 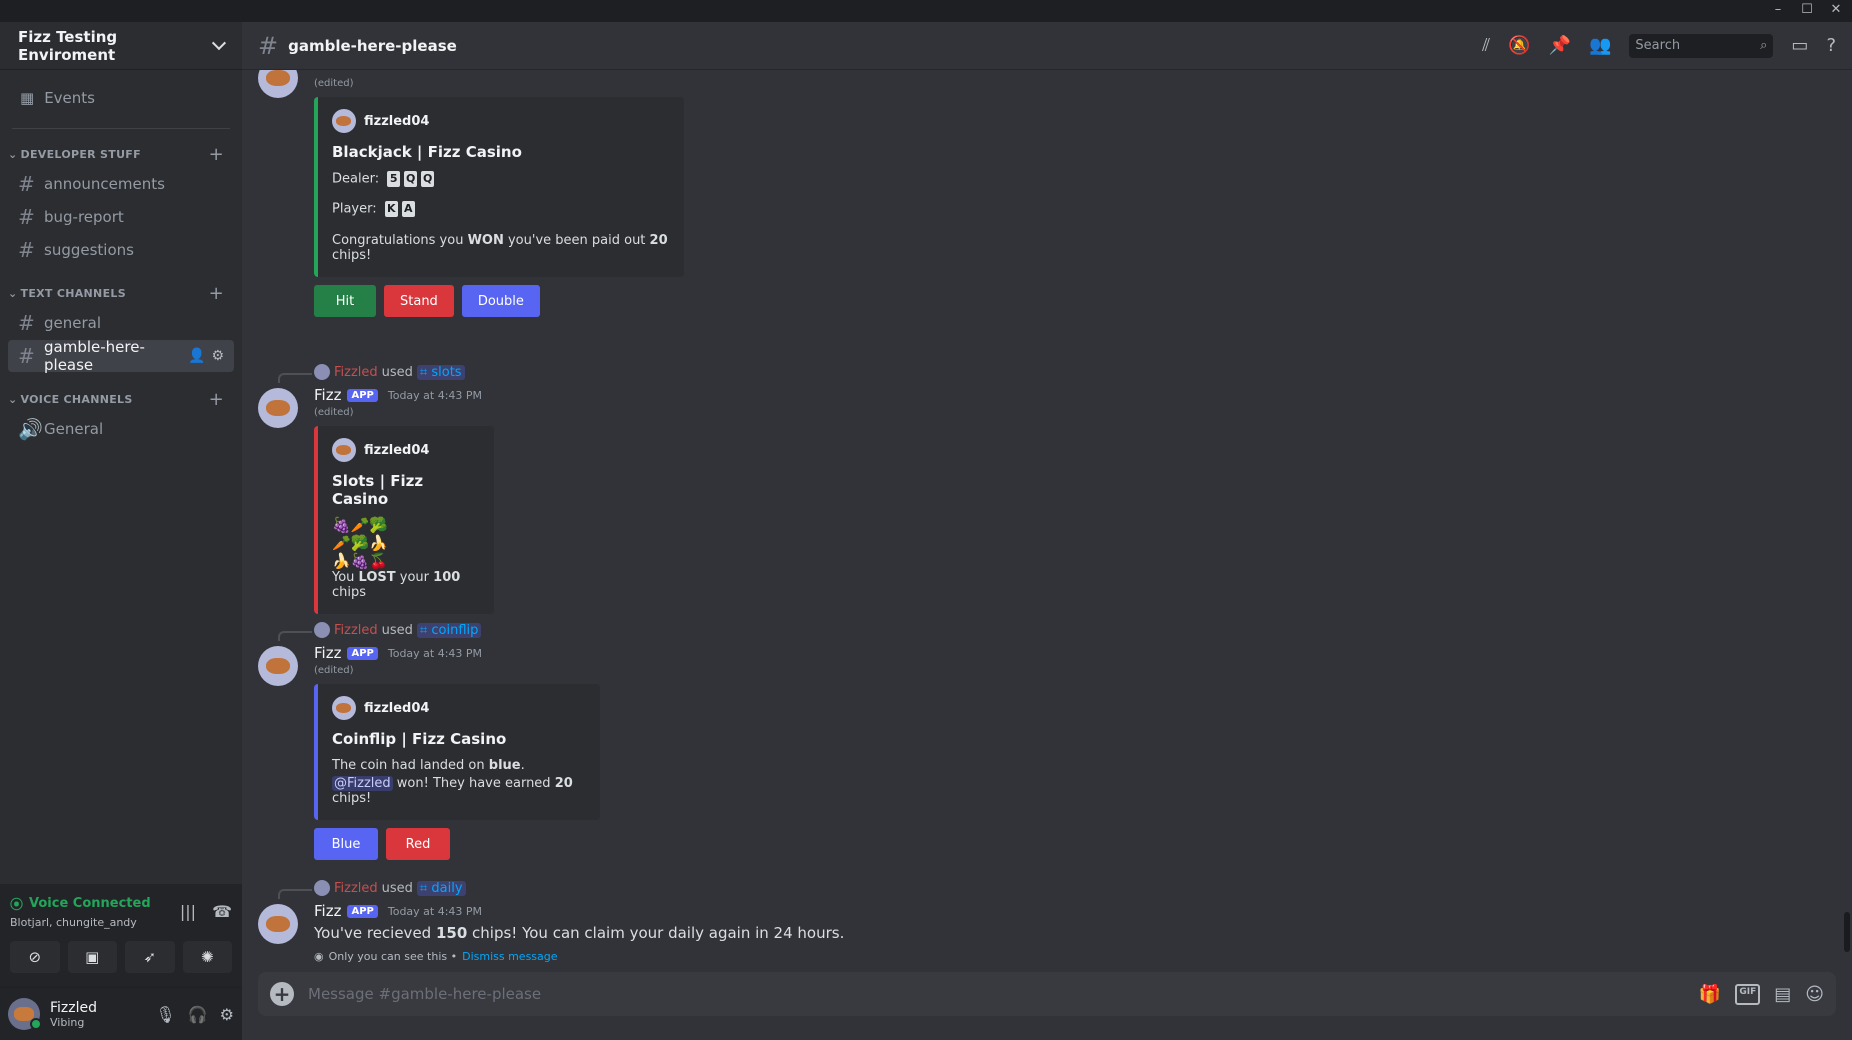 I want to click on screen-share-button: ▣, so click(x=92, y=957).